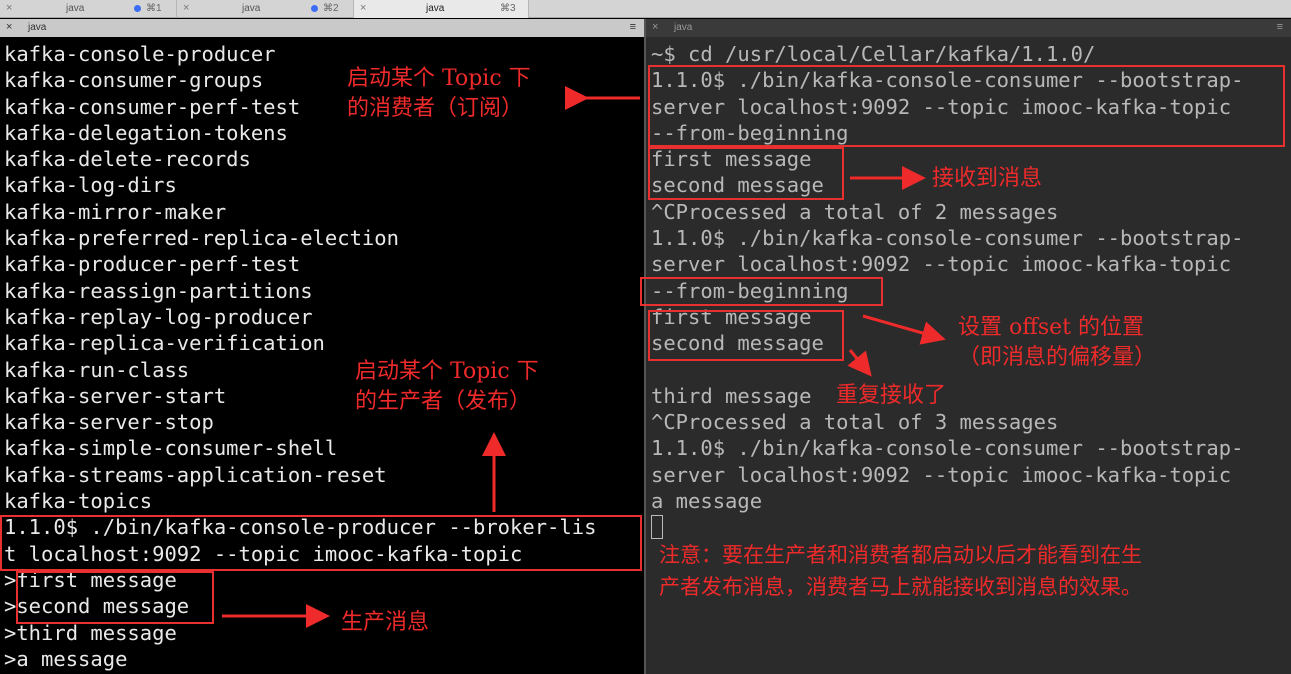  What do you see at coordinates (322, 28) in the screenshot?
I see `left-pane-header: × java ≡` at bounding box center [322, 28].